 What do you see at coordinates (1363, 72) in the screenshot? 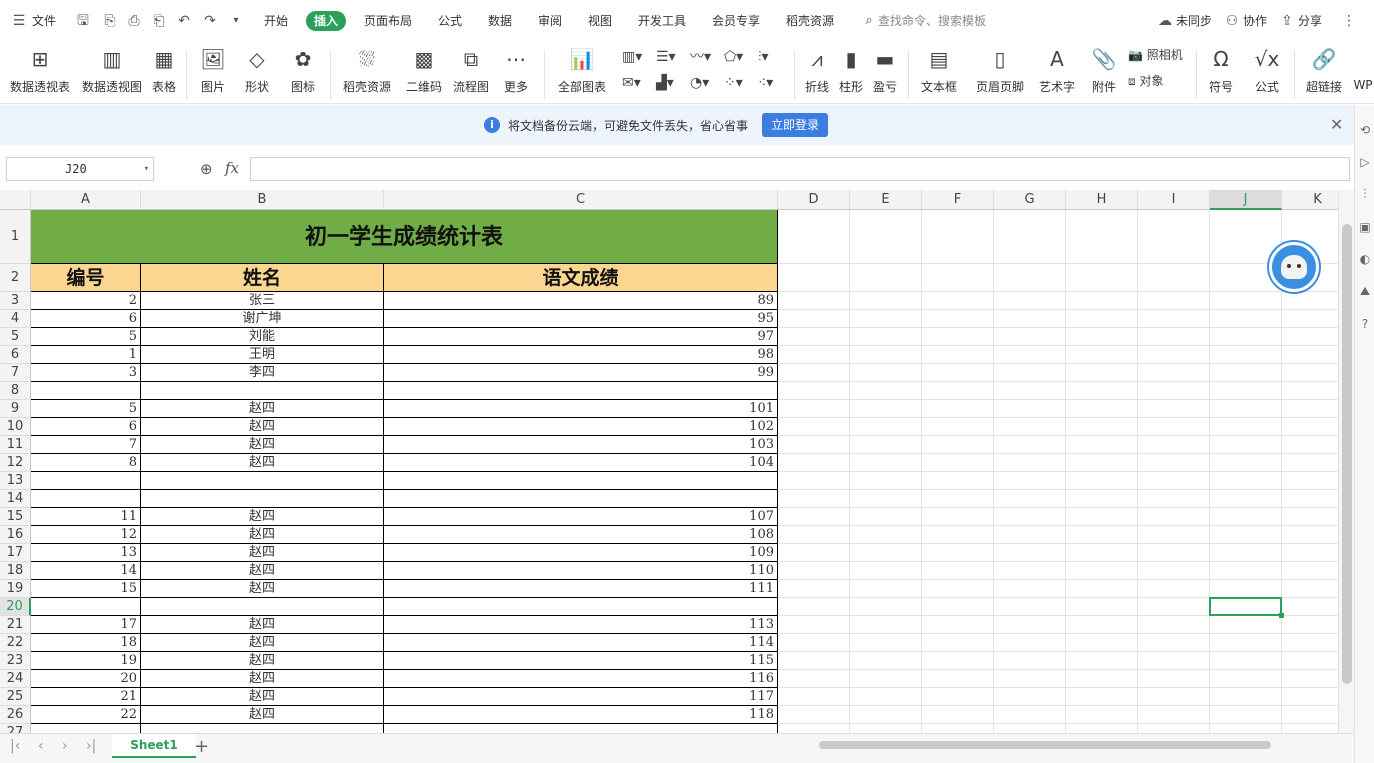
I see `wps-button: WP` at bounding box center [1363, 72].